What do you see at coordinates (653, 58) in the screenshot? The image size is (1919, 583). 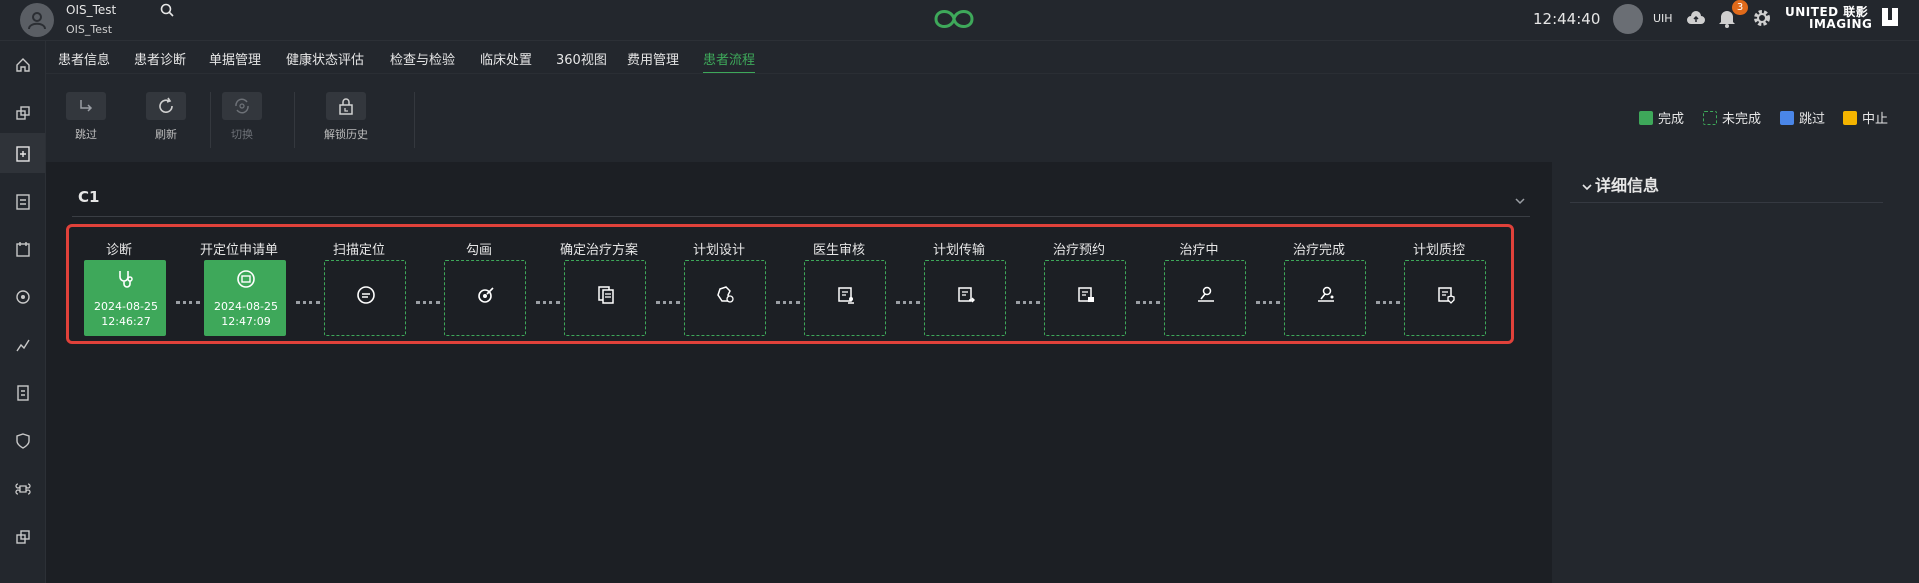 I see `tab-billing: 费用管理` at bounding box center [653, 58].